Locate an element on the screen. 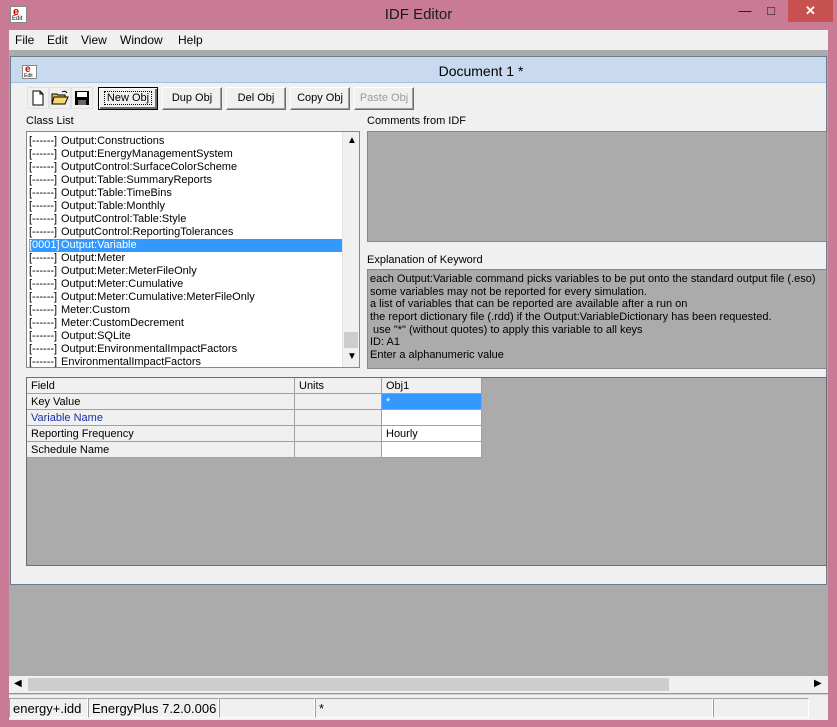  grid-header-units: Units is located at coordinates (338, 386).